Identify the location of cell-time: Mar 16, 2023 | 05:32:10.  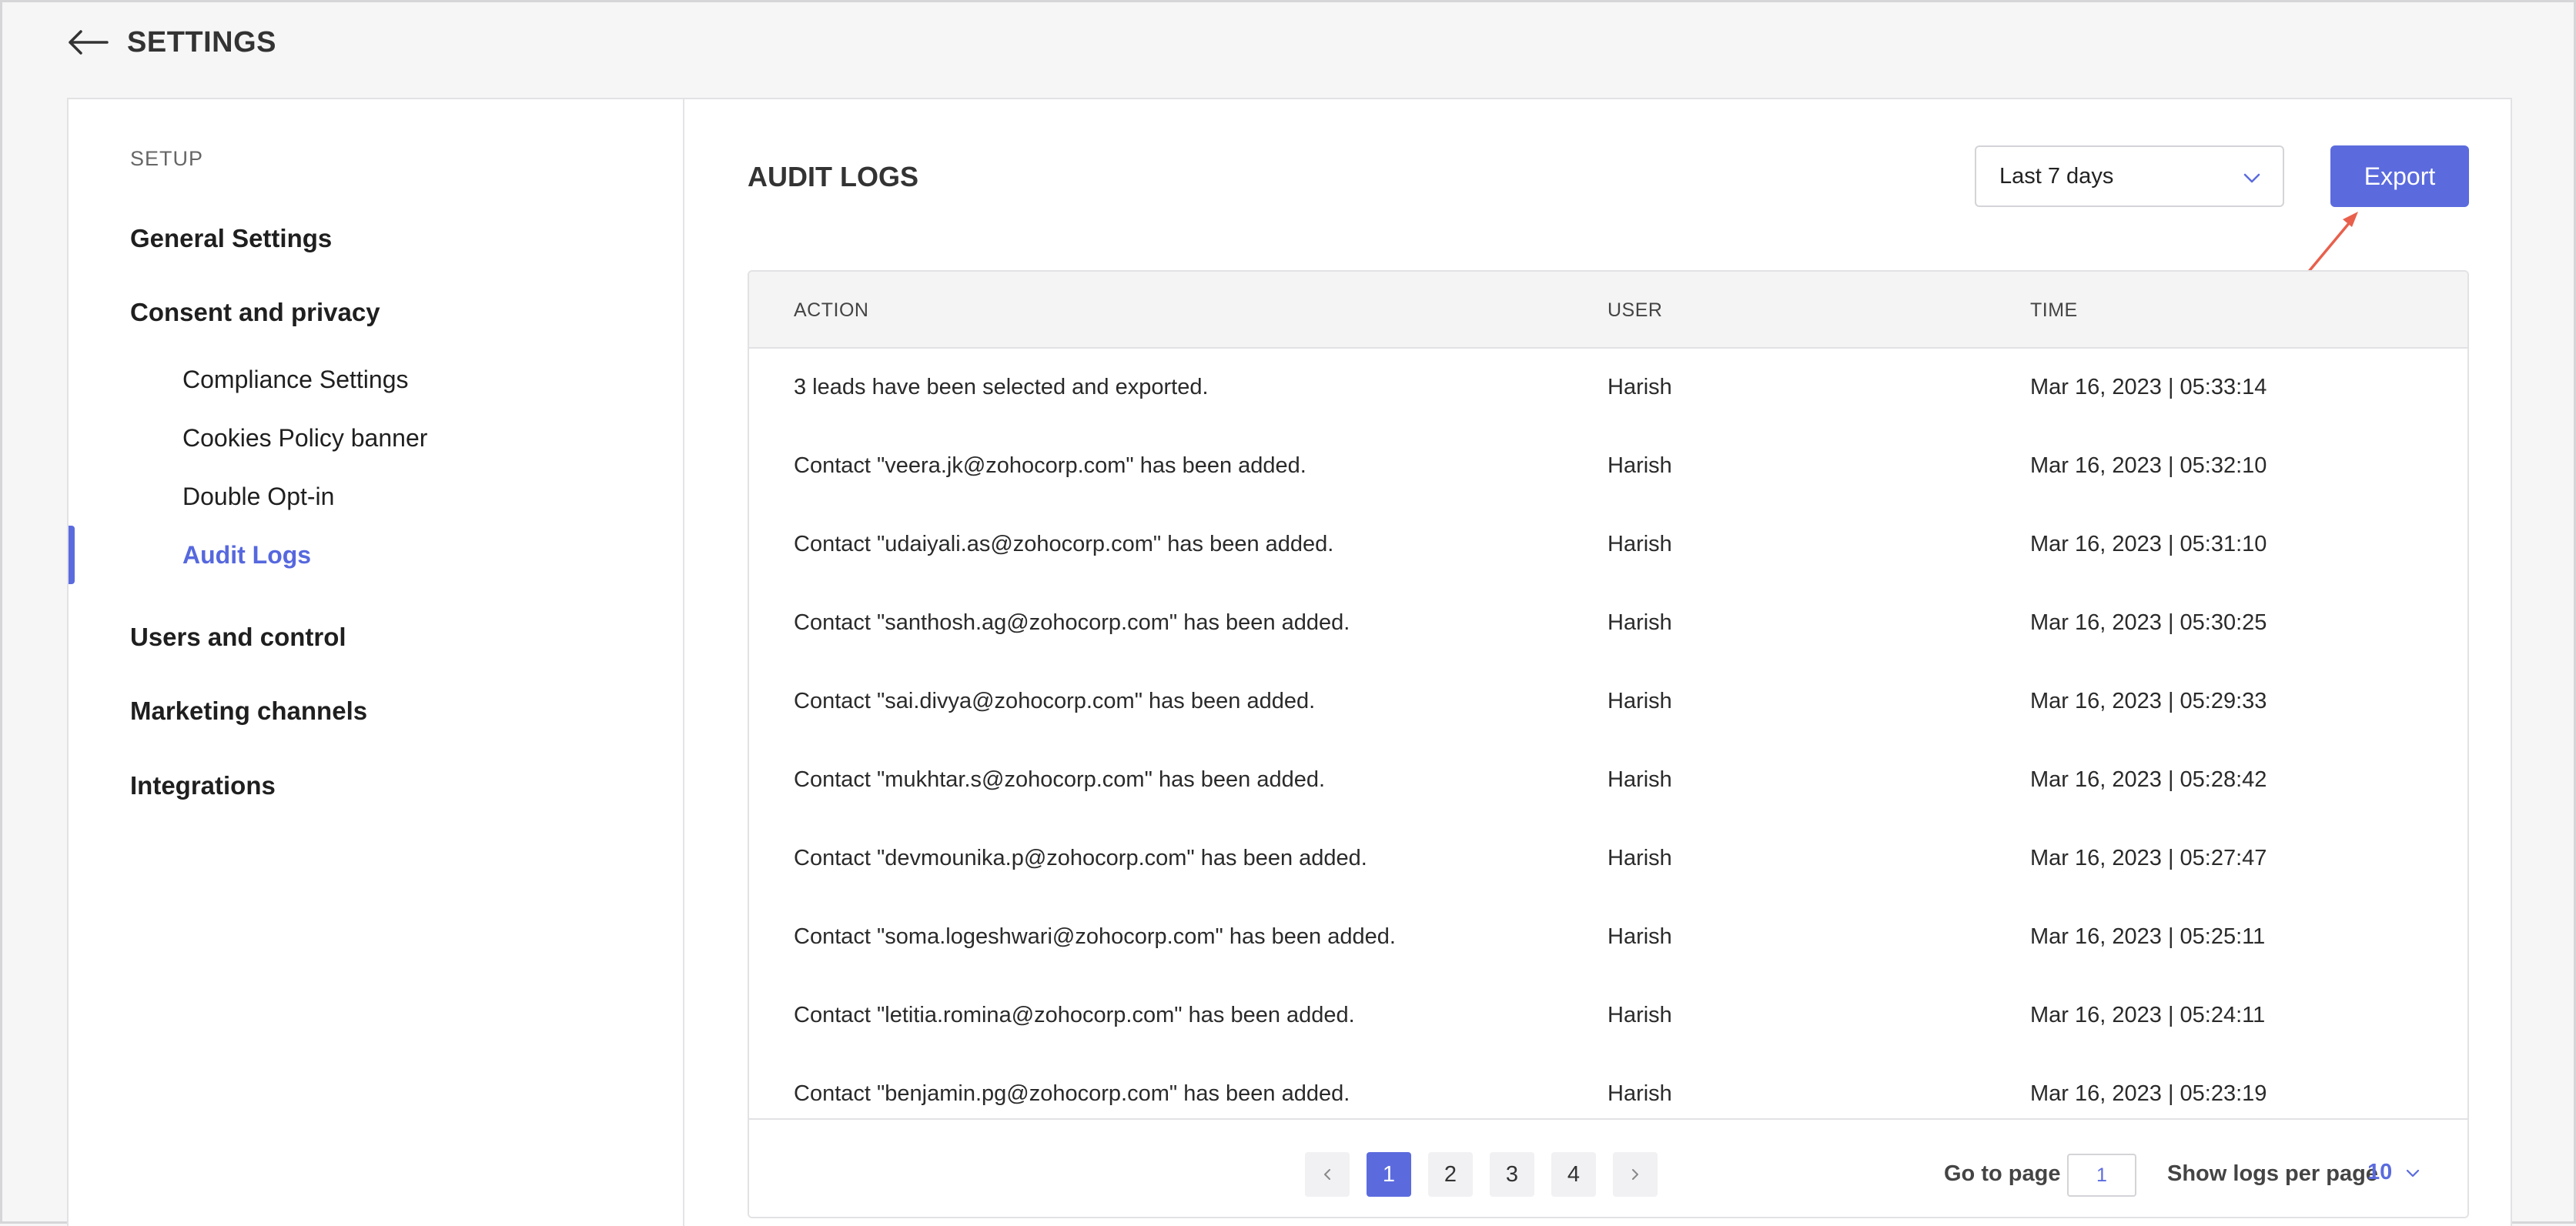
(2148, 465).